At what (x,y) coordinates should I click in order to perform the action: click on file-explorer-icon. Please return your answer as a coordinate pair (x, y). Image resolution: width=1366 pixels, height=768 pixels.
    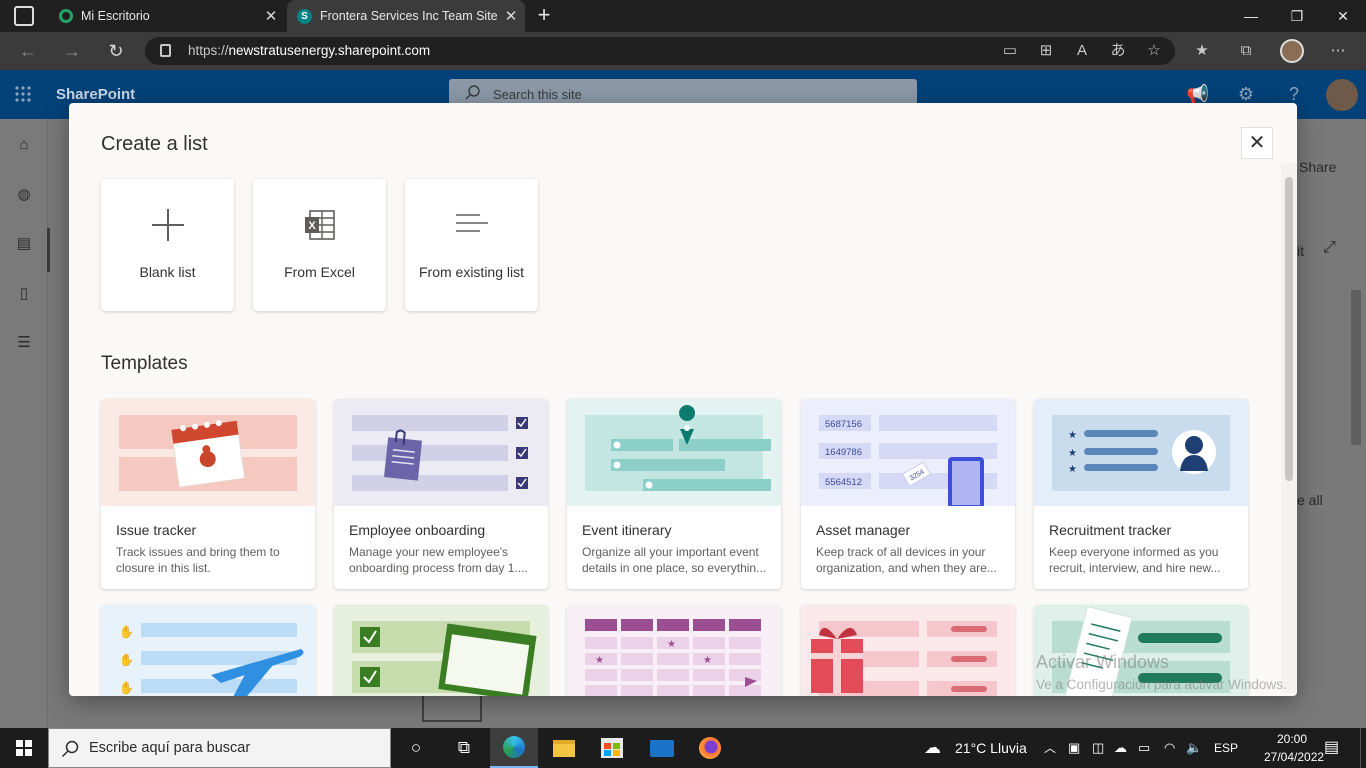
    Looking at the image, I should click on (564, 748).